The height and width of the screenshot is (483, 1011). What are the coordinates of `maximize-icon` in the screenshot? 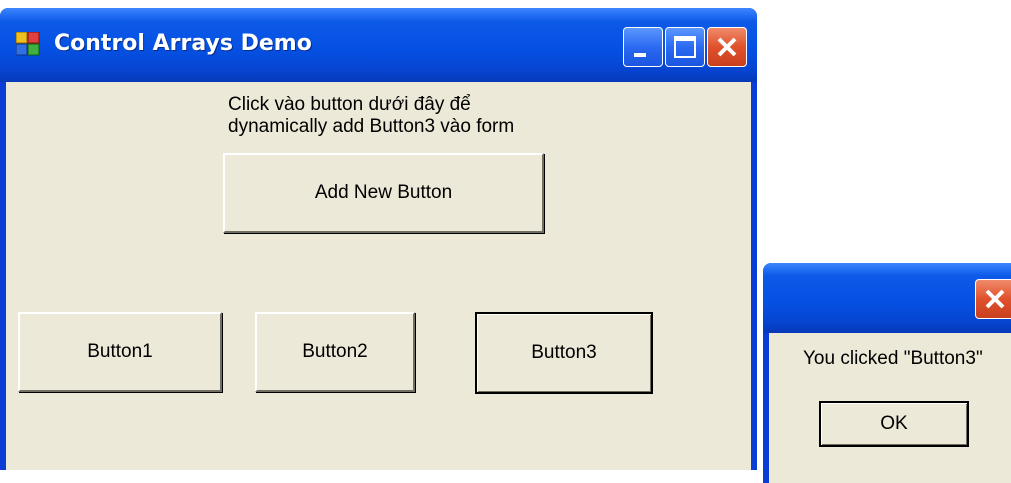 It's located at (685, 47).